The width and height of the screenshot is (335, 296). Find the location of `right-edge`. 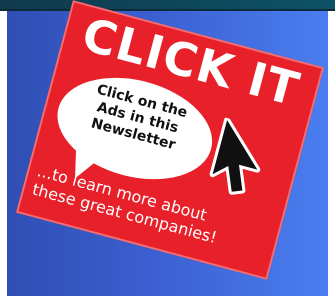

right-edge is located at coordinates (331, 153).